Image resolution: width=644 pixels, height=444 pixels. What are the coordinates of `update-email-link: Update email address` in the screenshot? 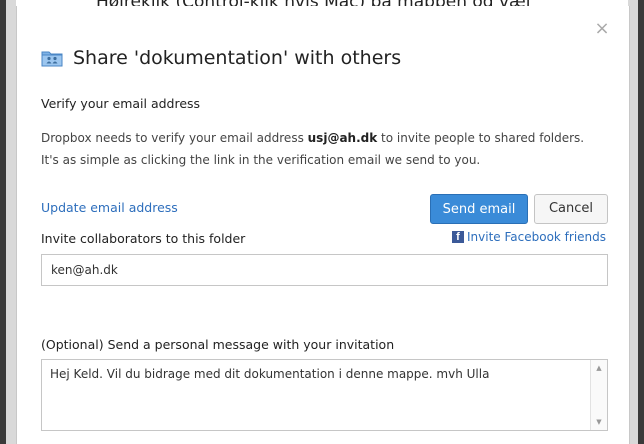 It's located at (109, 207).